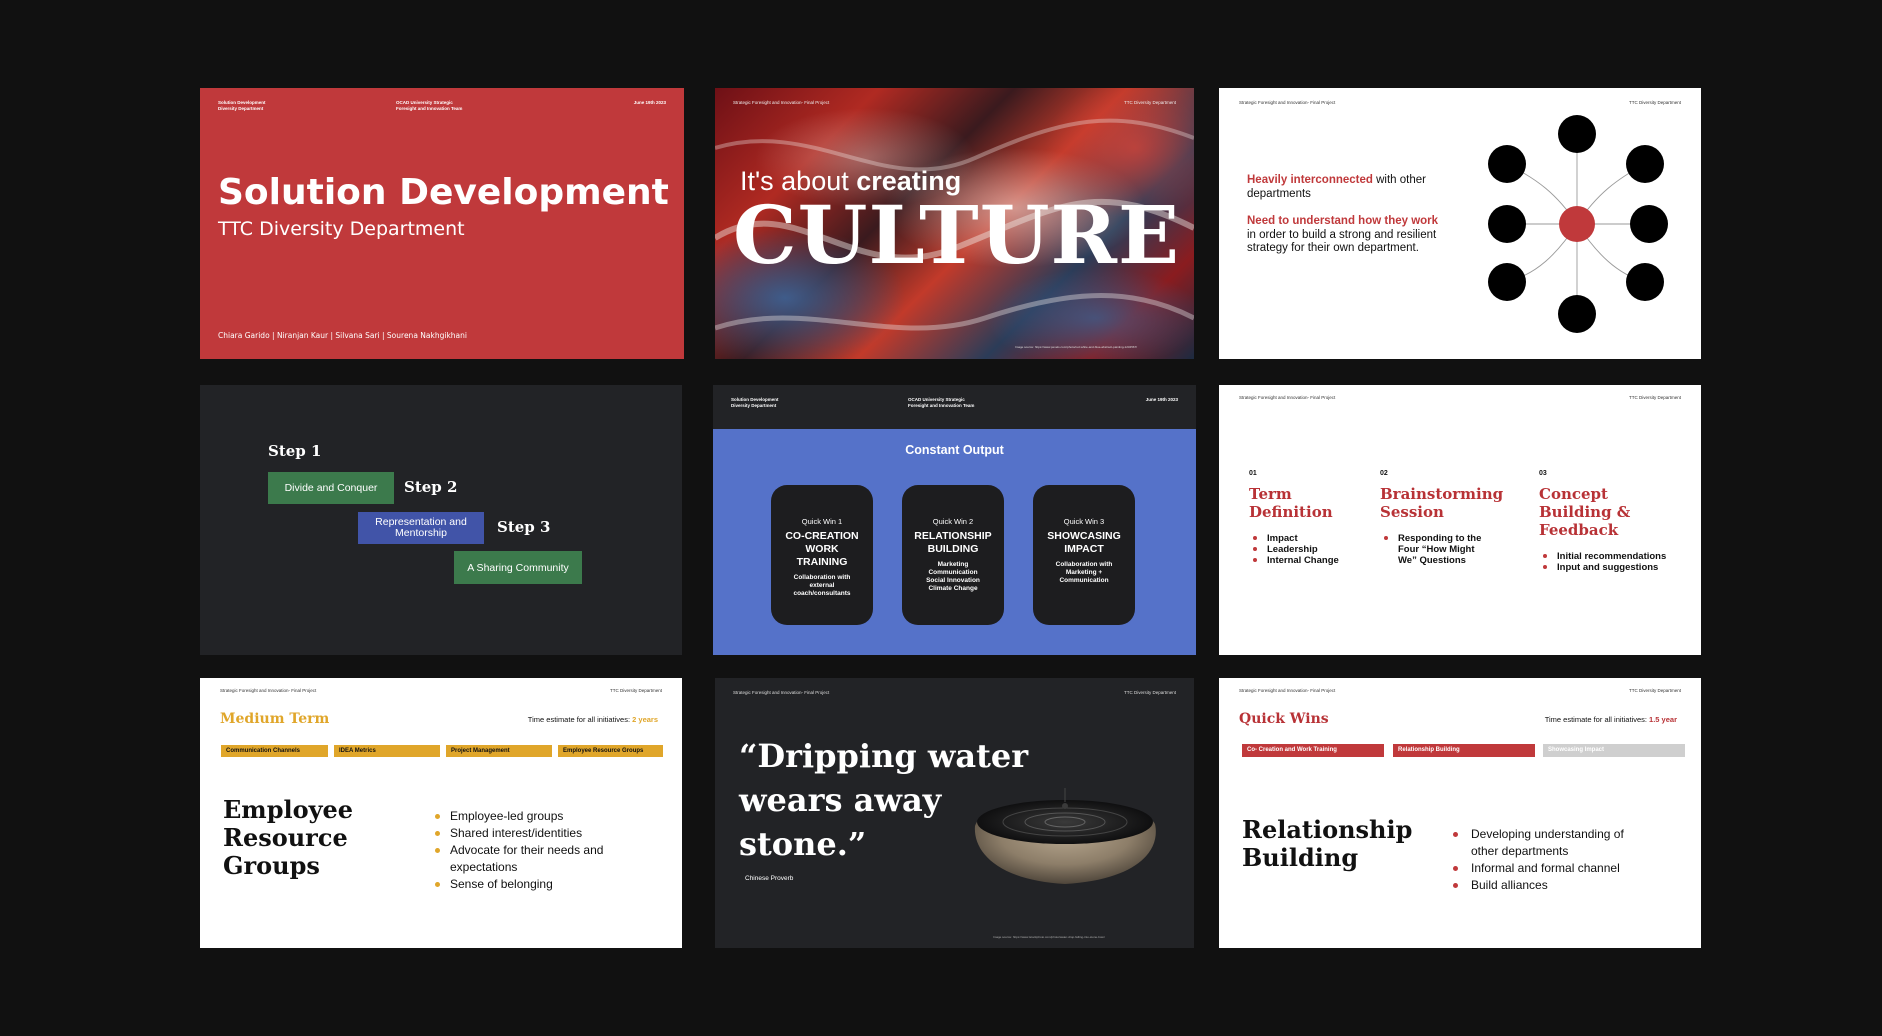 This screenshot has width=1882, height=1036. Describe the element at coordinates (1253, 473) in the screenshot. I see `column-number: 01` at that location.